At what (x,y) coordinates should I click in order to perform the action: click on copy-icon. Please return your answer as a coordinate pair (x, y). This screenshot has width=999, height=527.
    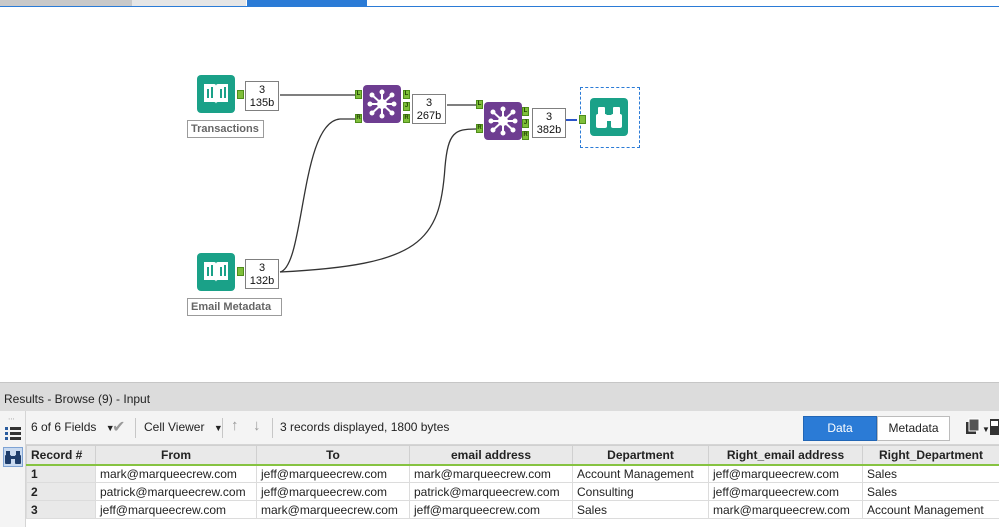
    Looking at the image, I should click on (973, 428).